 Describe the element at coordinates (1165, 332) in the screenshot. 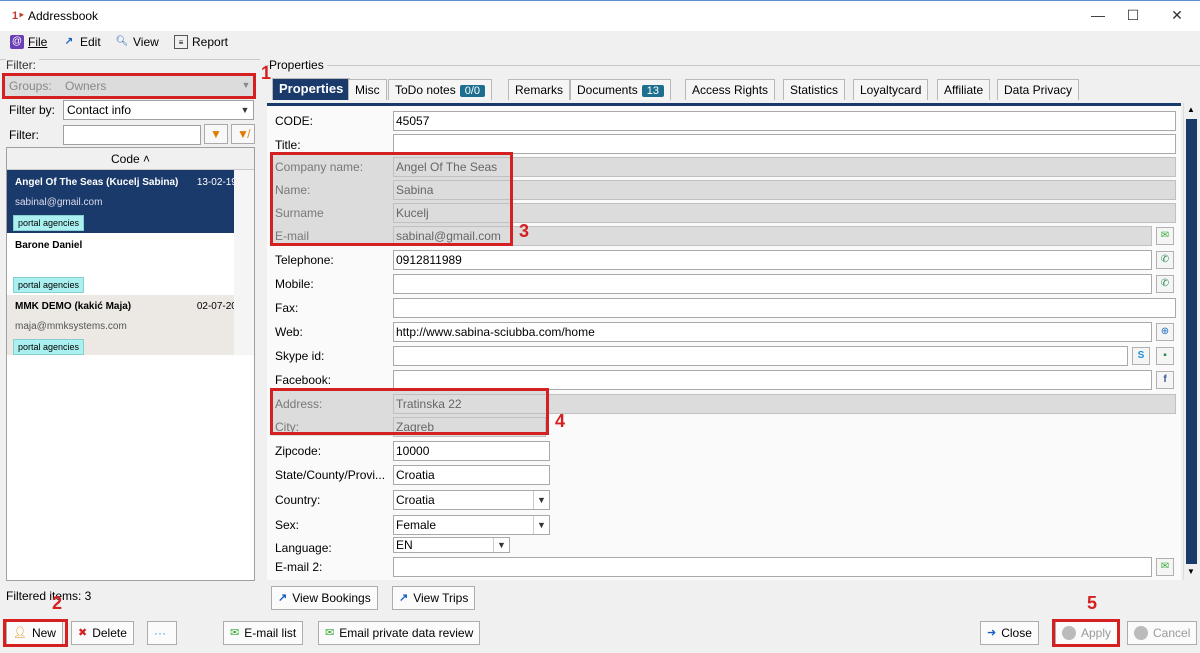

I see `globe-icon: ⊕` at that location.